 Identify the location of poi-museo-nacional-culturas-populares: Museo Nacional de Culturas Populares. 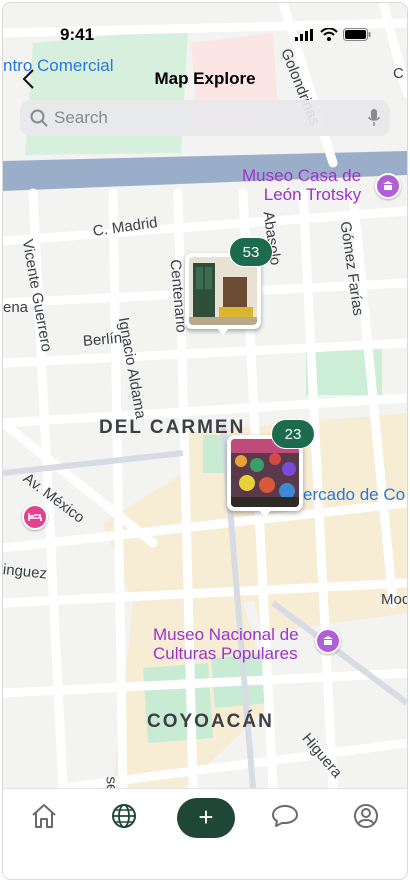
(226, 644).